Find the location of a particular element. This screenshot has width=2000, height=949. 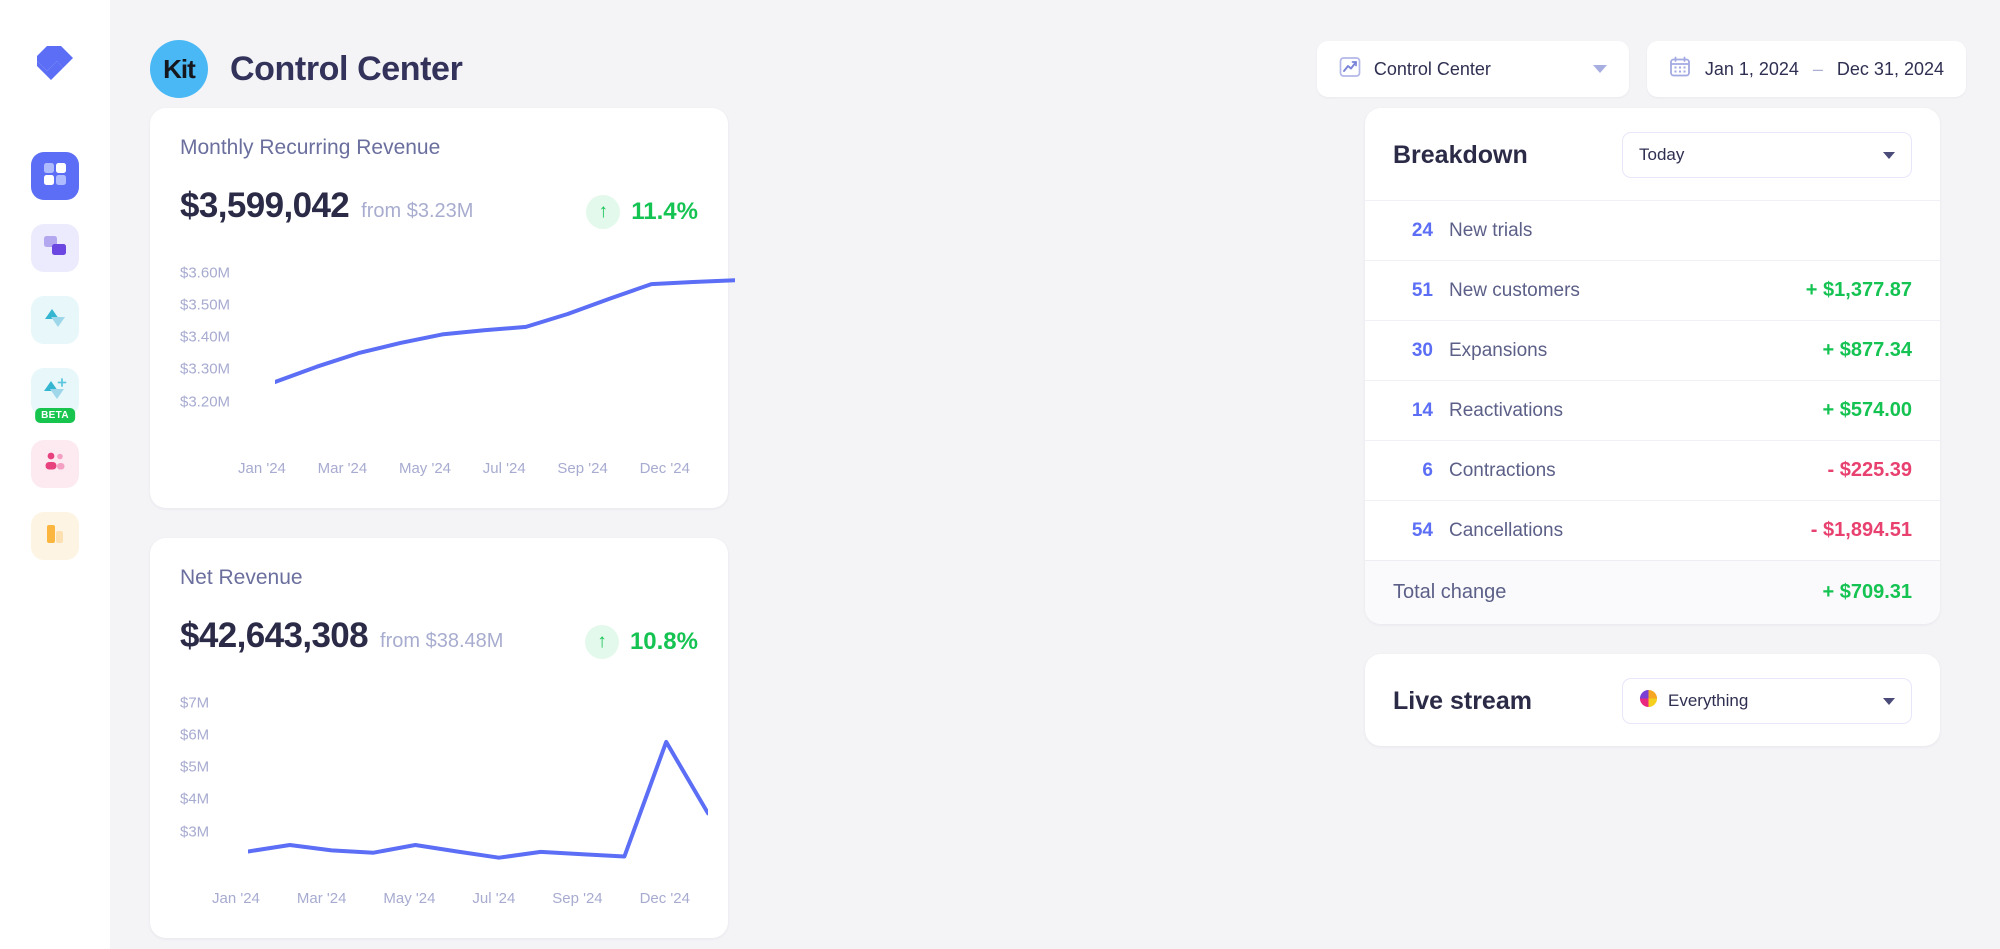

breakdown-amount: - $1,894.51 is located at coordinates (1861, 530).